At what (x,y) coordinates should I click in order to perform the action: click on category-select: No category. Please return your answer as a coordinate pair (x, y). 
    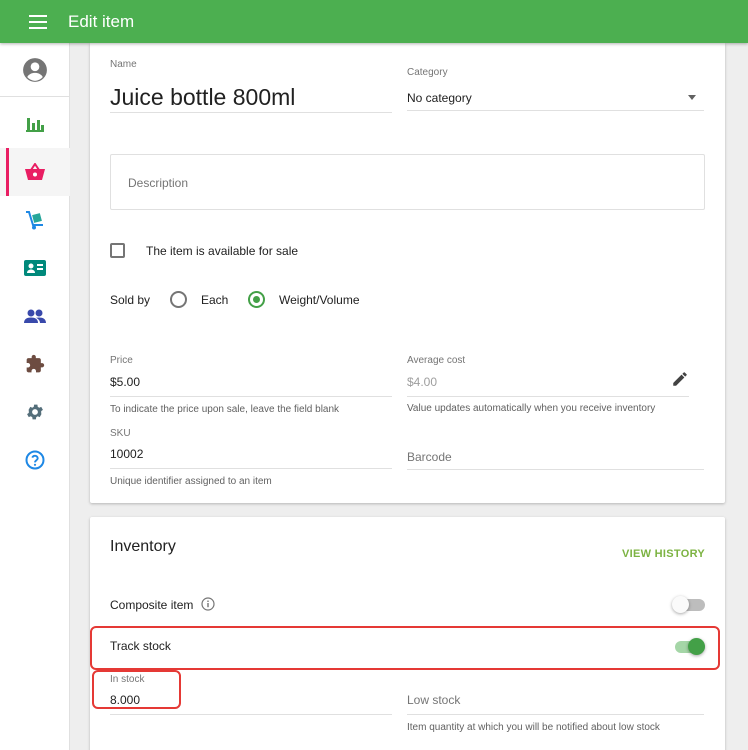
    Looking at the image, I should click on (439, 98).